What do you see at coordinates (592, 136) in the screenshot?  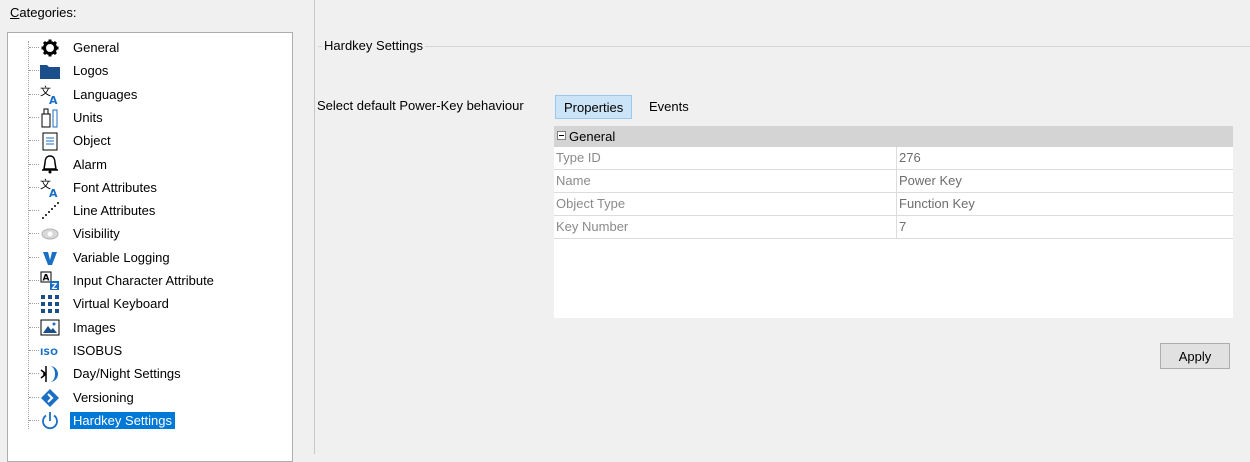 I see `grid-section-label: General` at bounding box center [592, 136].